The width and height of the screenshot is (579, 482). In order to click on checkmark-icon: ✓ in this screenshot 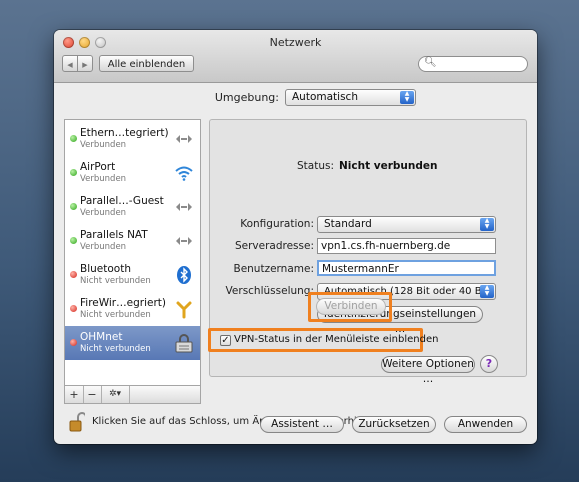, I will do `click(225, 340)`.